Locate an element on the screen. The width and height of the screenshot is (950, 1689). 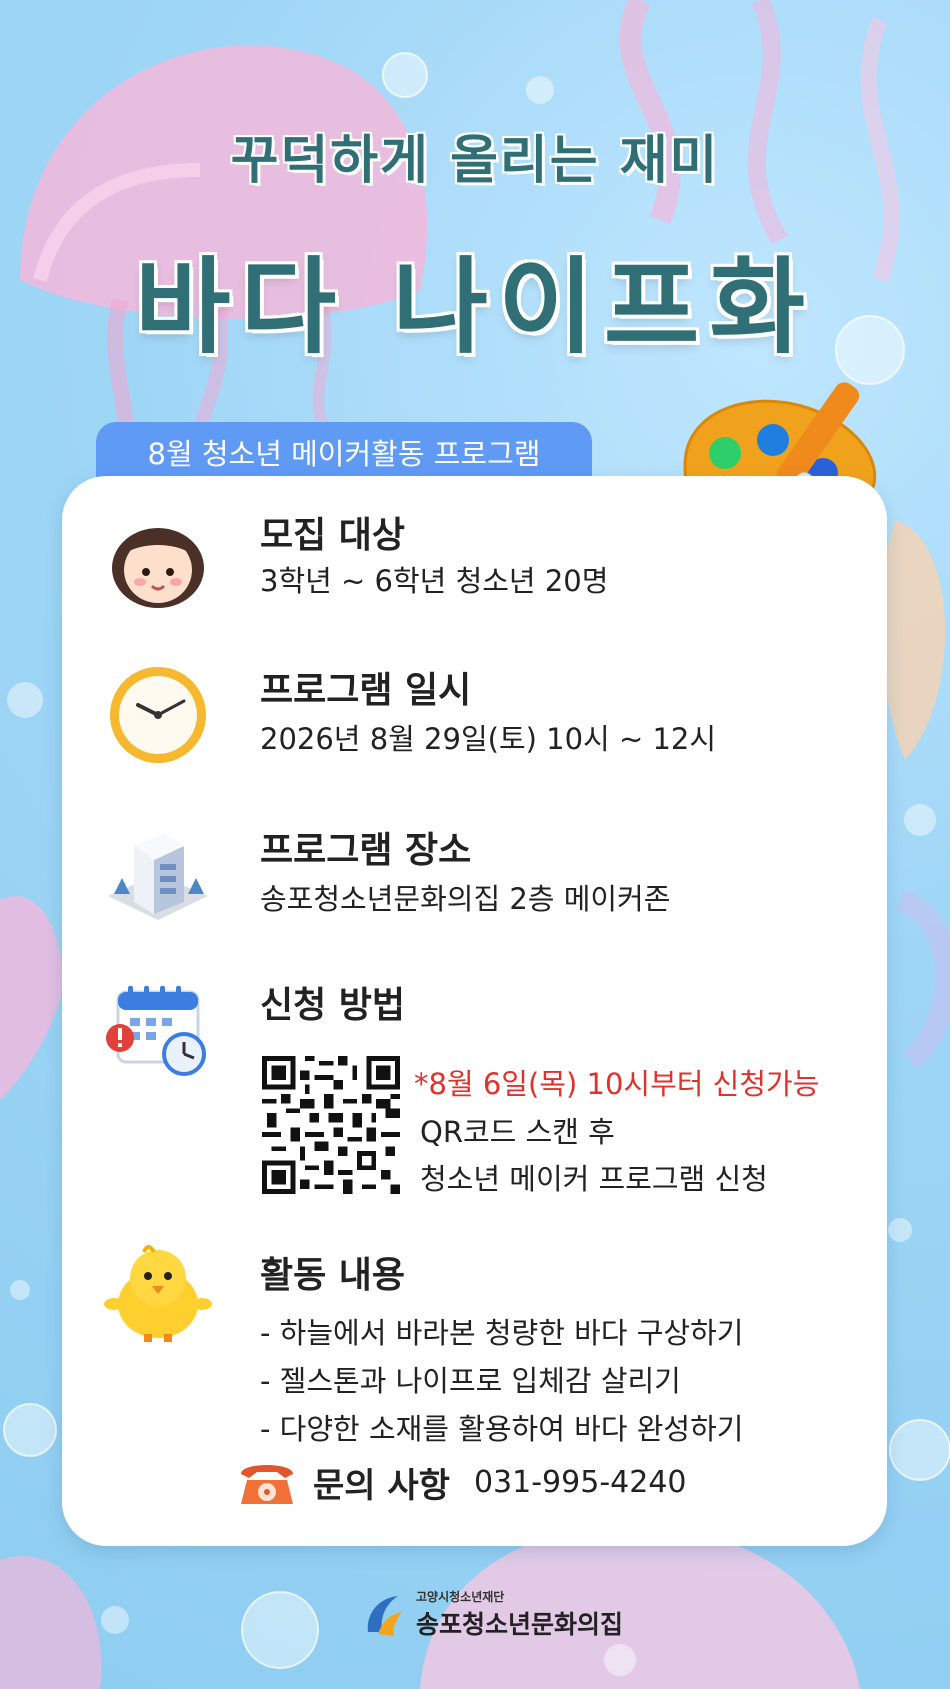
org-name: 송포청소년문화의집 is located at coordinates (520, 1624).